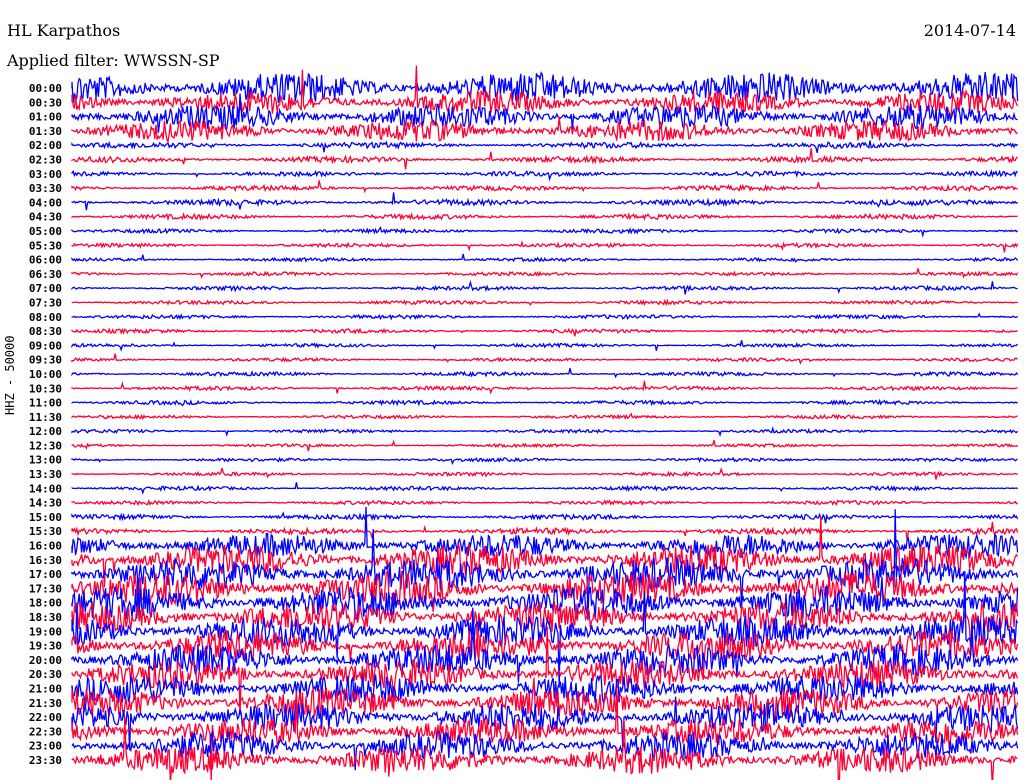  What do you see at coordinates (45, 102) in the screenshot?
I see `row-label: 00:30` at bounding box center [45, 102].